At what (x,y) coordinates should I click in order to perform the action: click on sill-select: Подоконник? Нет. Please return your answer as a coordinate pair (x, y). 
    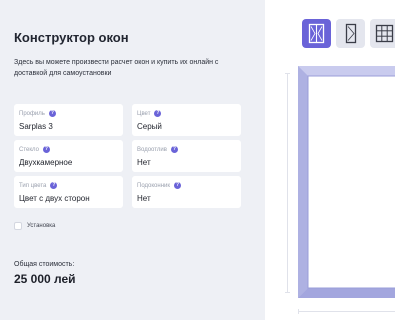
    Looking at the image, I should click on (186, 192).